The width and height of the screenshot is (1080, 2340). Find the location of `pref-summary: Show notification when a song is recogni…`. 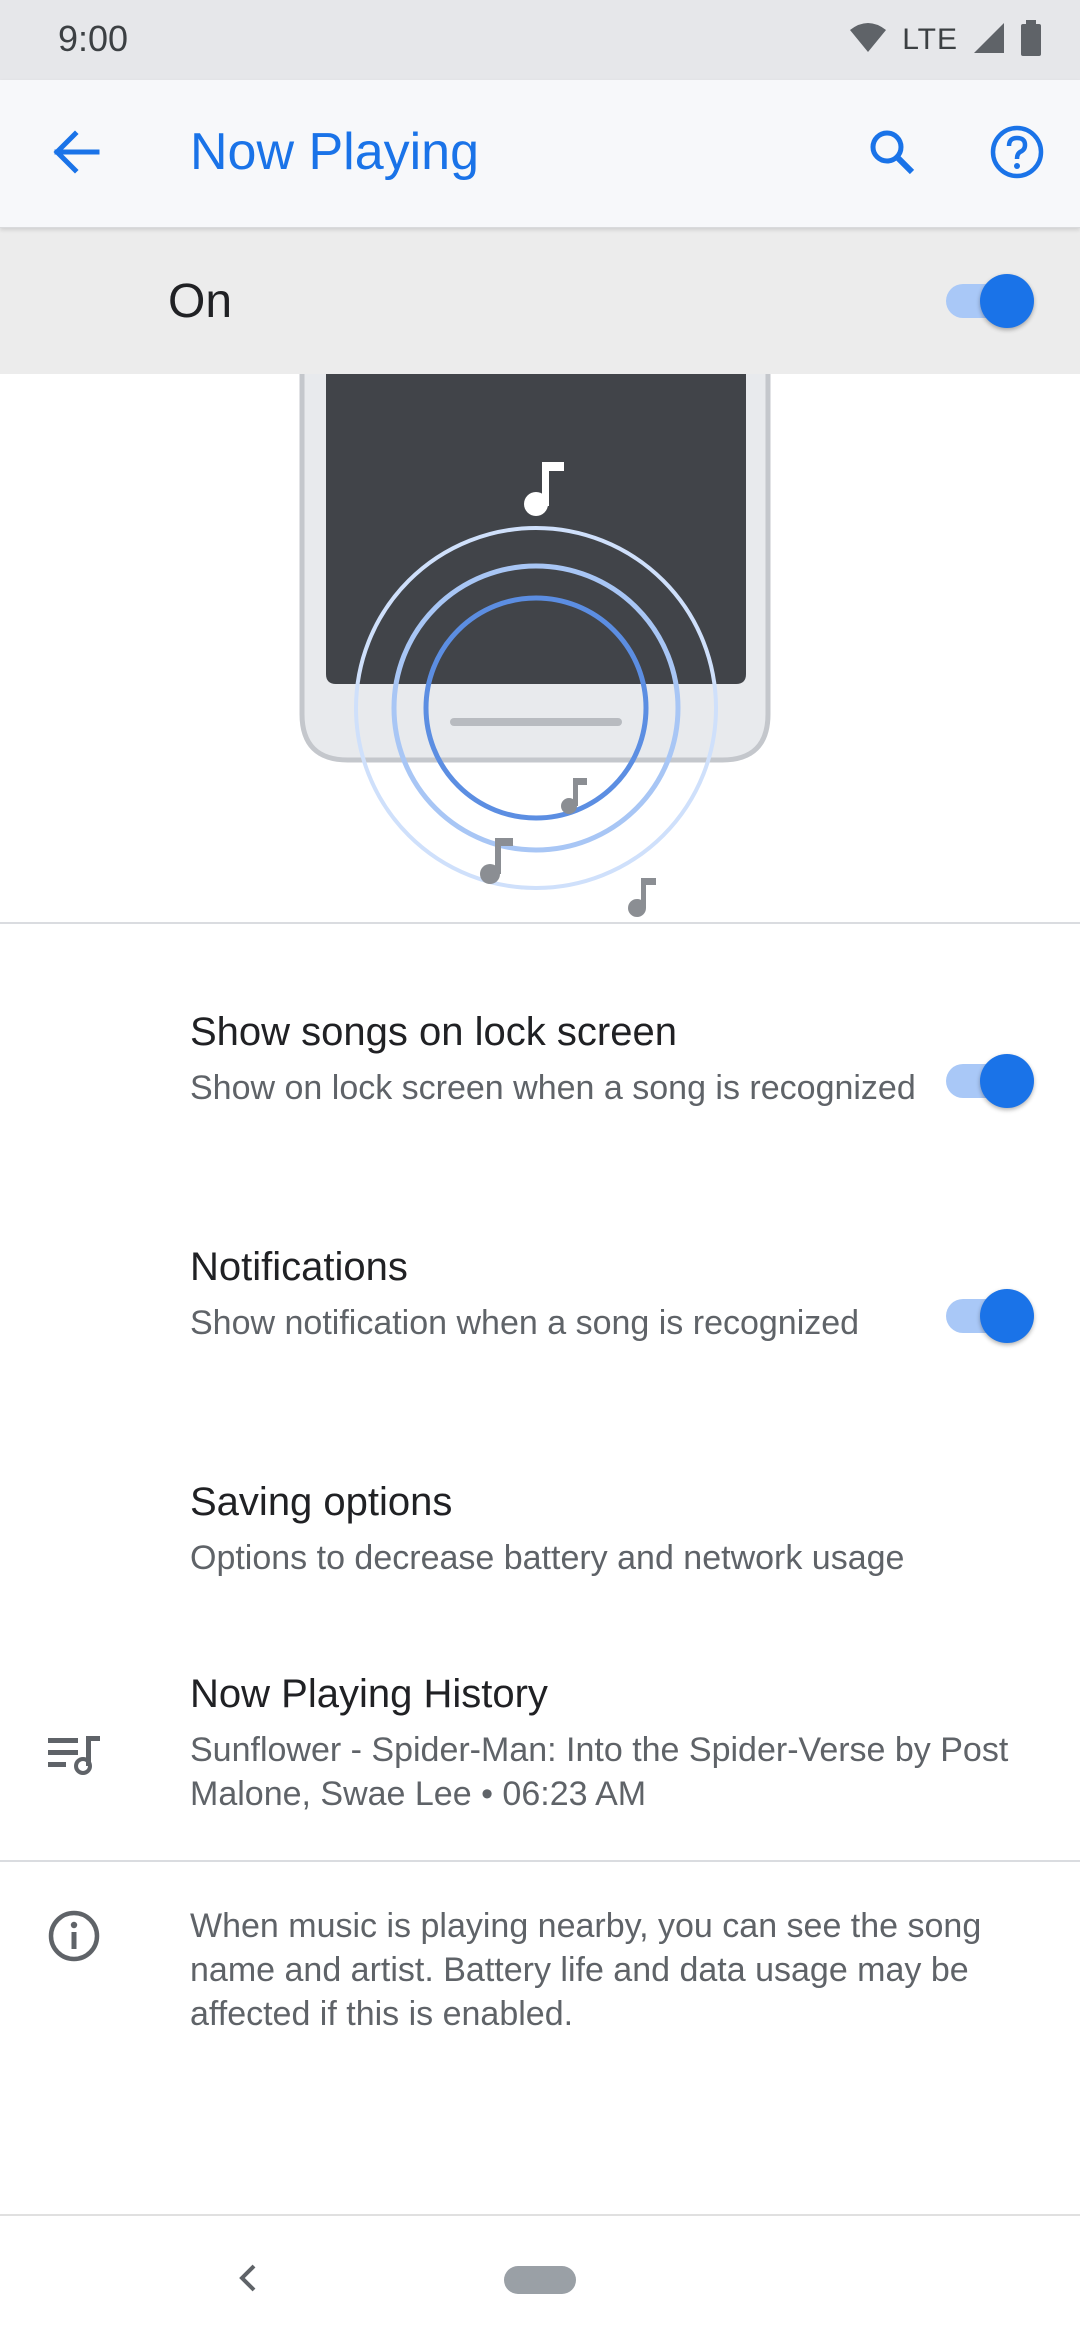

pref-summary: Show notification when a song is recogni… is located at coordinates (525, 1323).